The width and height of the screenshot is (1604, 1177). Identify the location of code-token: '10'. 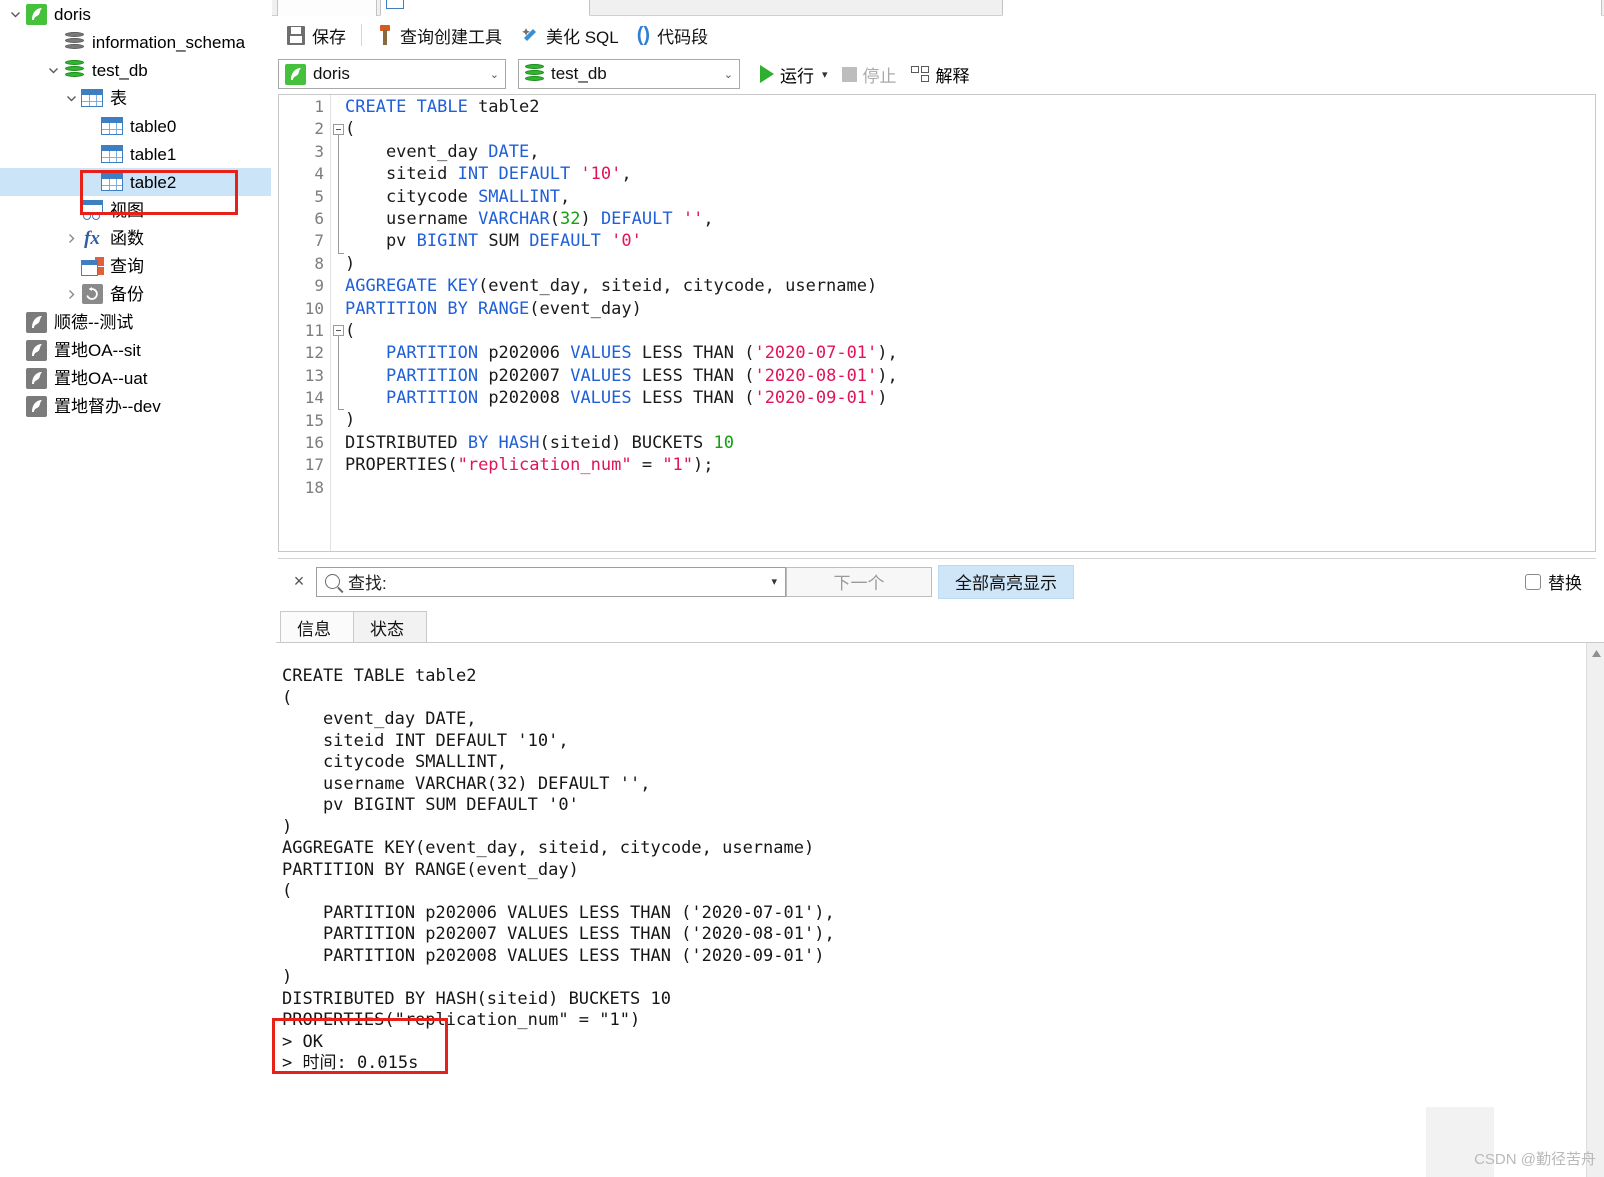
(601, 174).